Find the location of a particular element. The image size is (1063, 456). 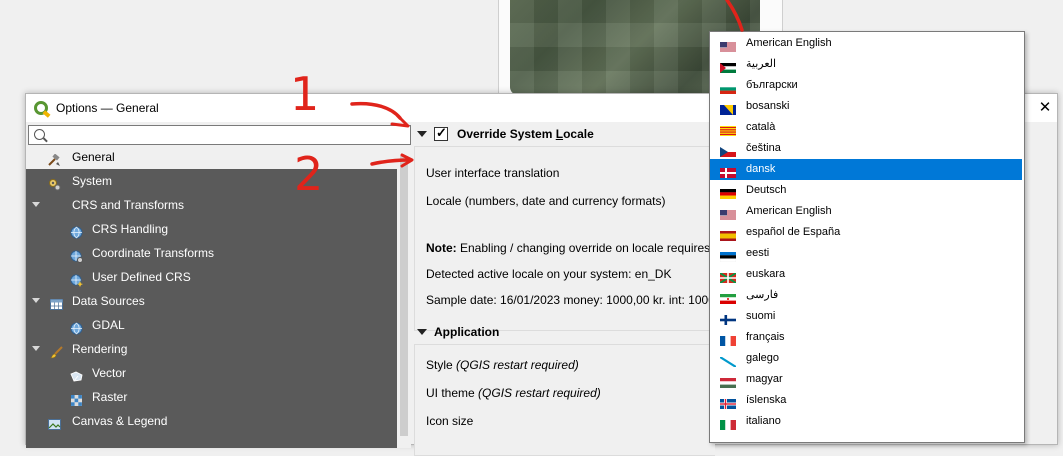

sidebar-scrollbar is located at coordinates (404, 298).